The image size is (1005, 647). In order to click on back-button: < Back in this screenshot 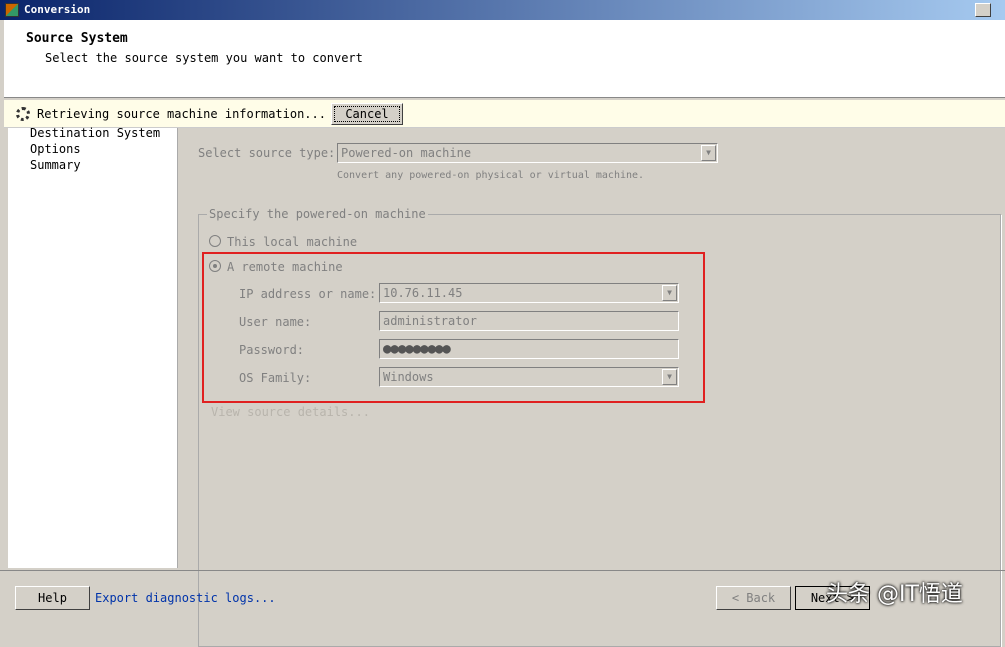, I will do `click(753, 598)`.